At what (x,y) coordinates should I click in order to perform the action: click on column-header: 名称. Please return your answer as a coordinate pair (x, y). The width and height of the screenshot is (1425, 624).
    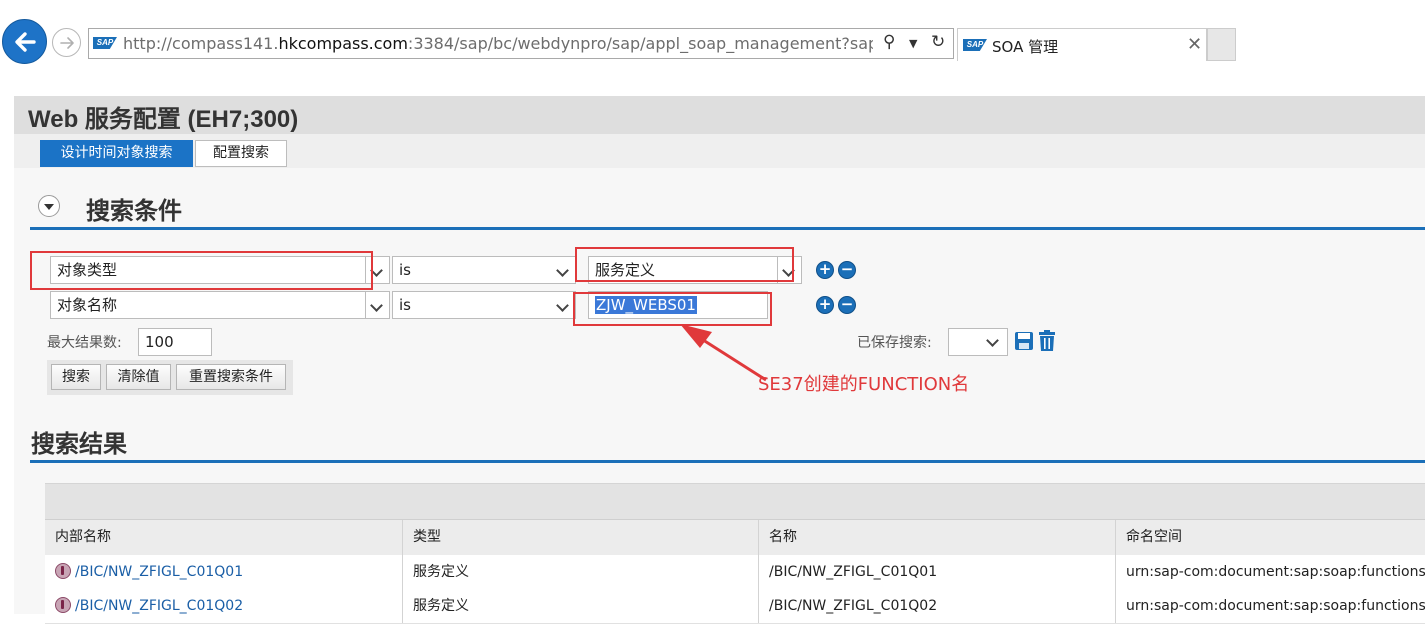
    Looking at the image, I should click on (936, 538).